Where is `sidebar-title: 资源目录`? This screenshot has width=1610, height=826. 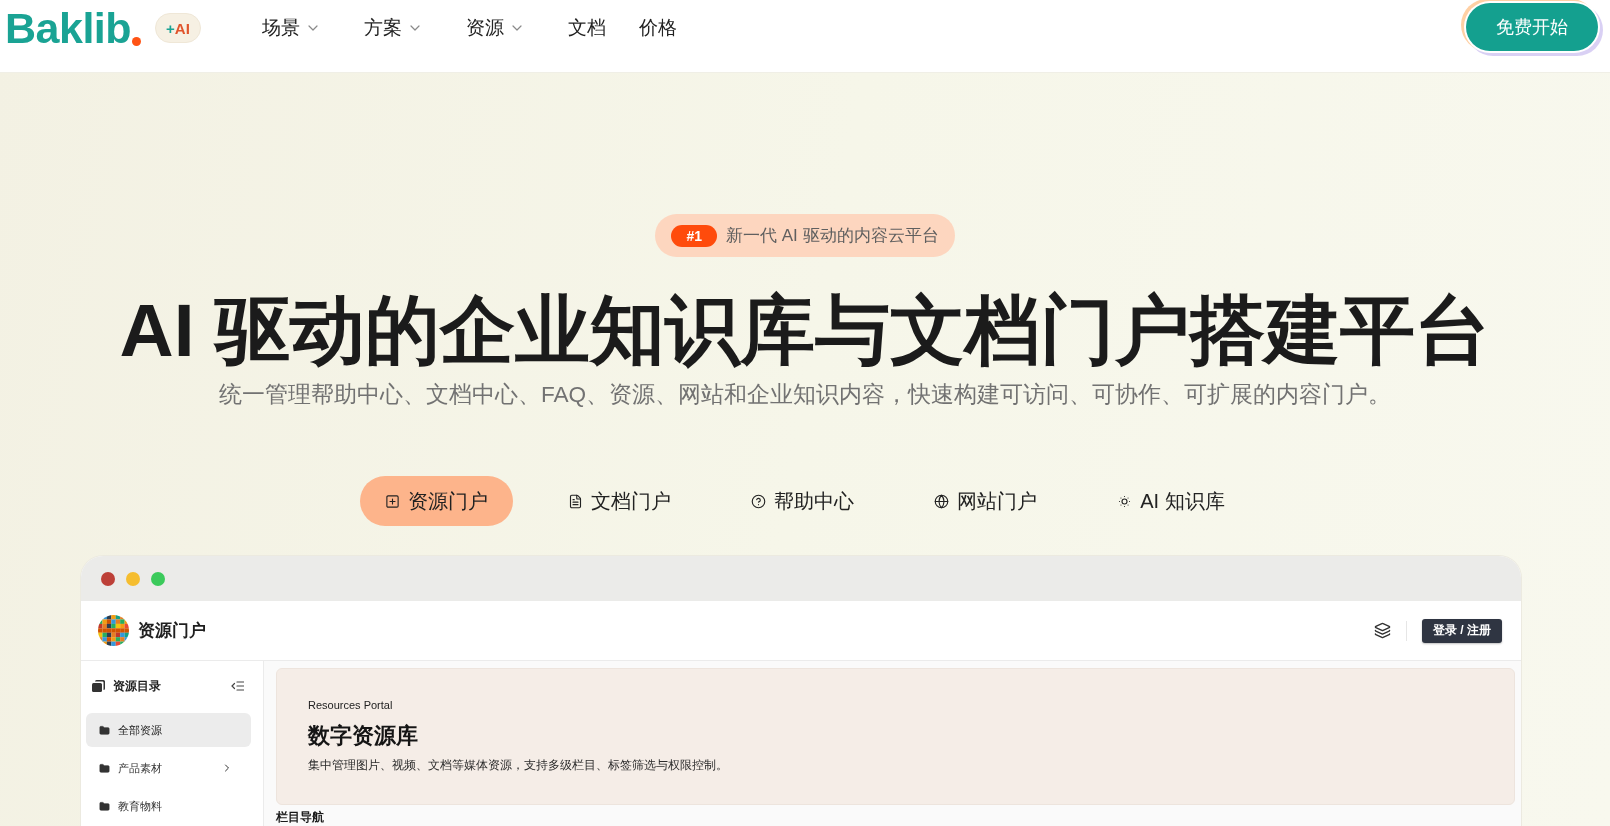 sidebar-title: 资源目录 is located at coordinates (137, 686).